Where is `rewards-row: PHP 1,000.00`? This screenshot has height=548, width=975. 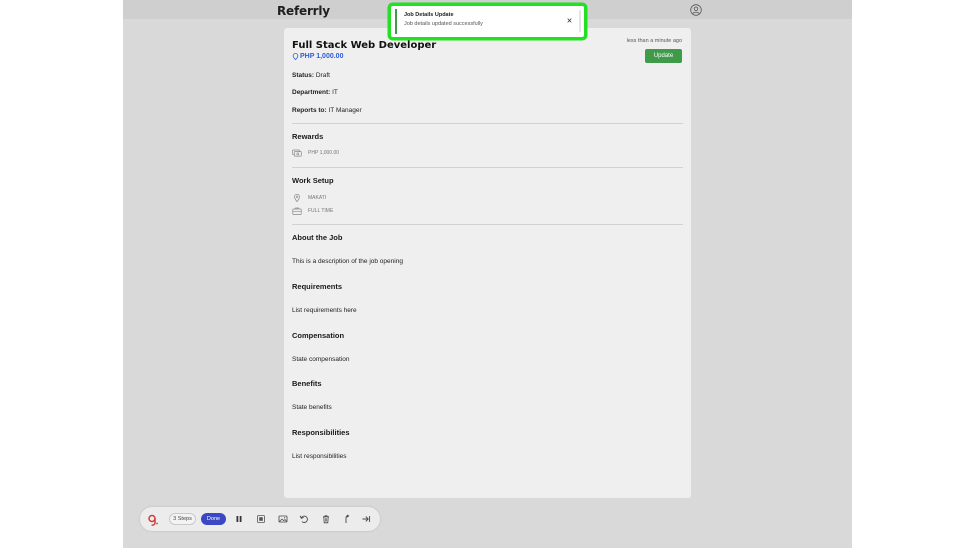 rewards-row: PHP 1,000.00 is located at coordinates (315, 153).